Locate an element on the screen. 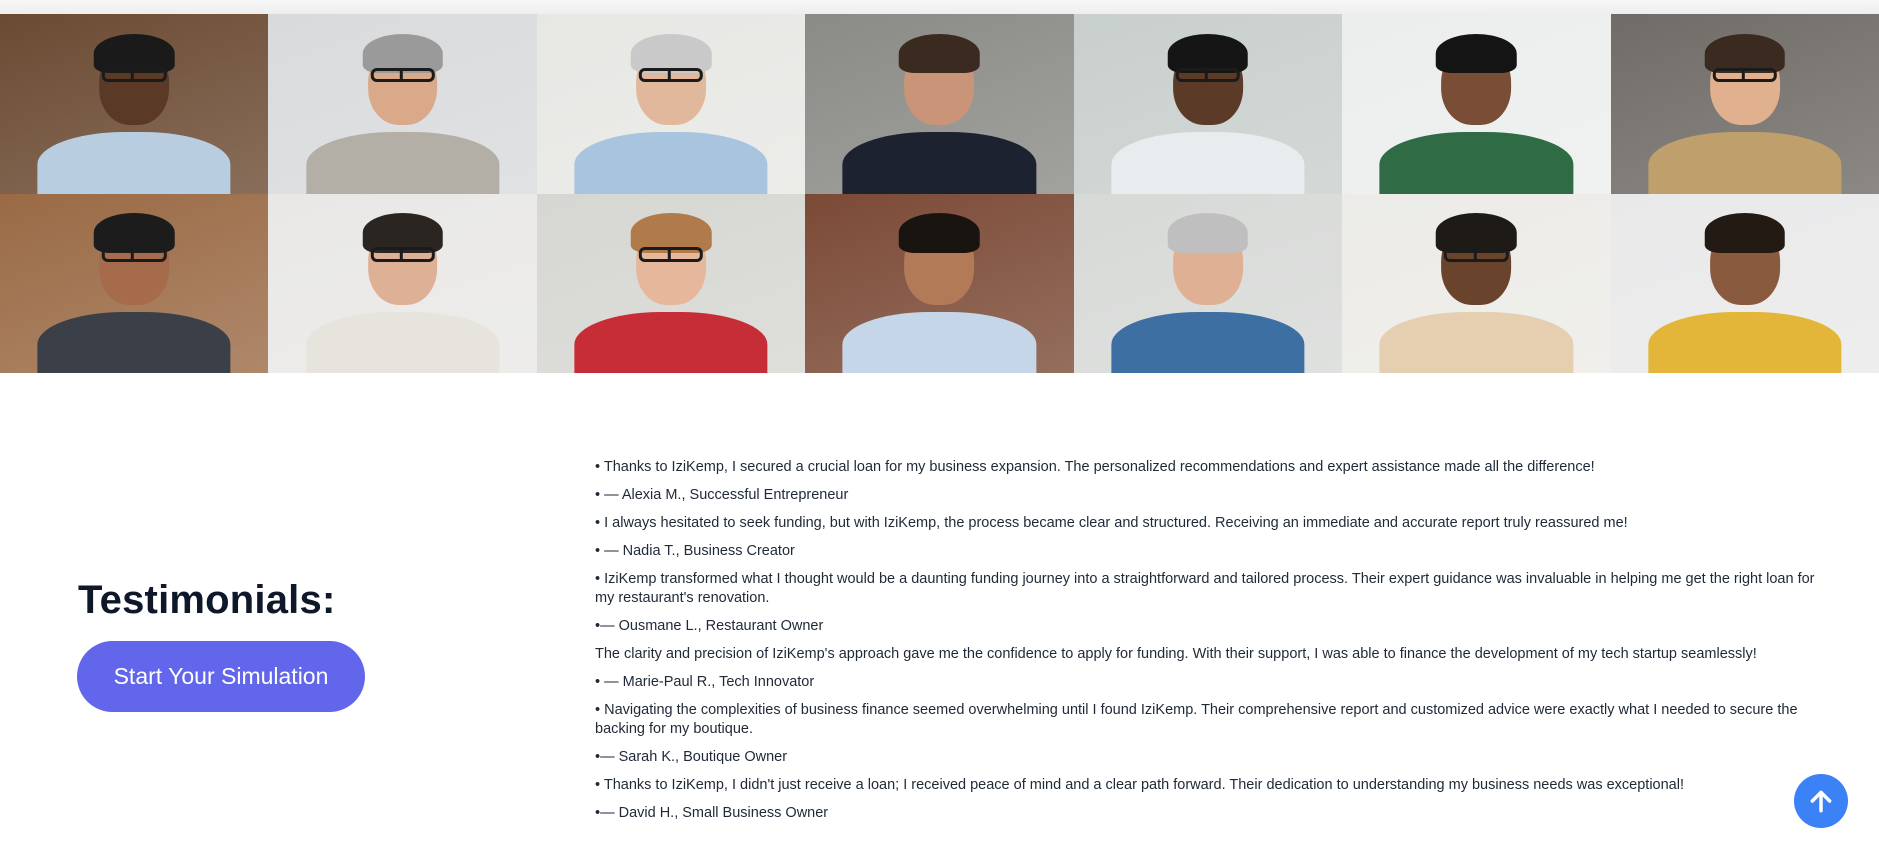 This screenshot has width=1879, height=868. top-strip is located at coordinates (939, 7).